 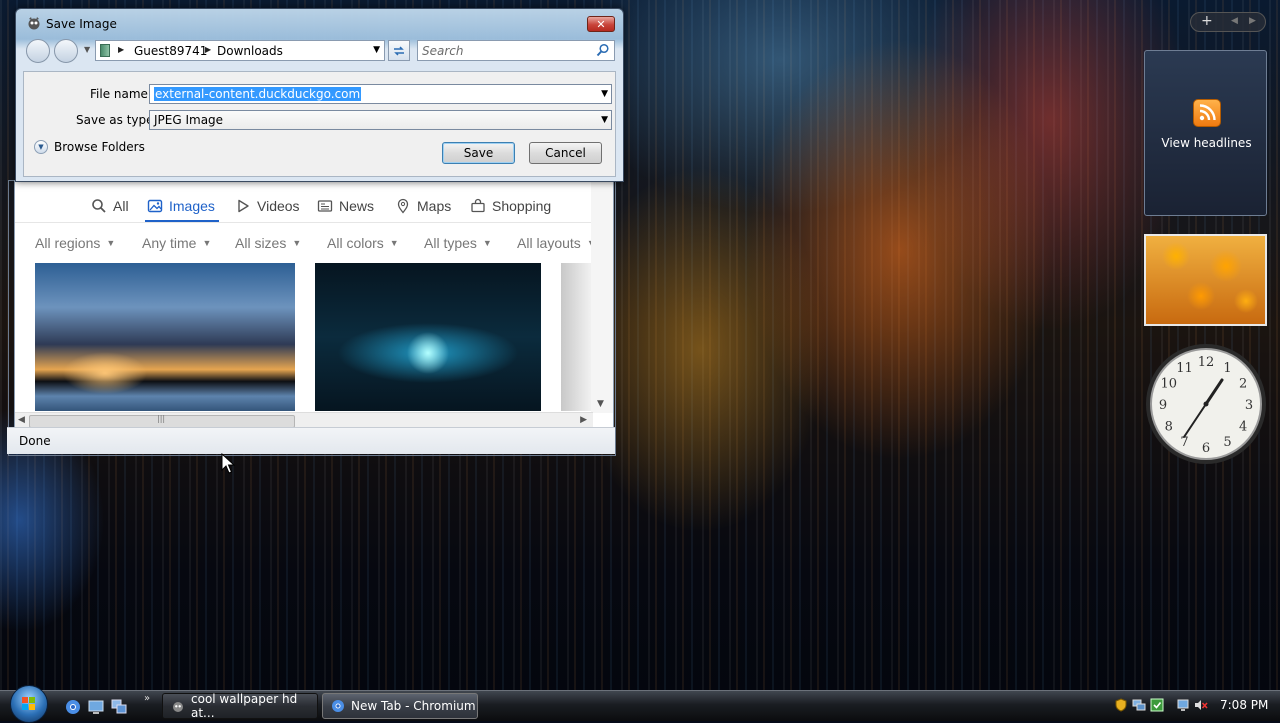 I want to click on scroll-down-arrow-icon: ▼, so click(x=600, y=404).